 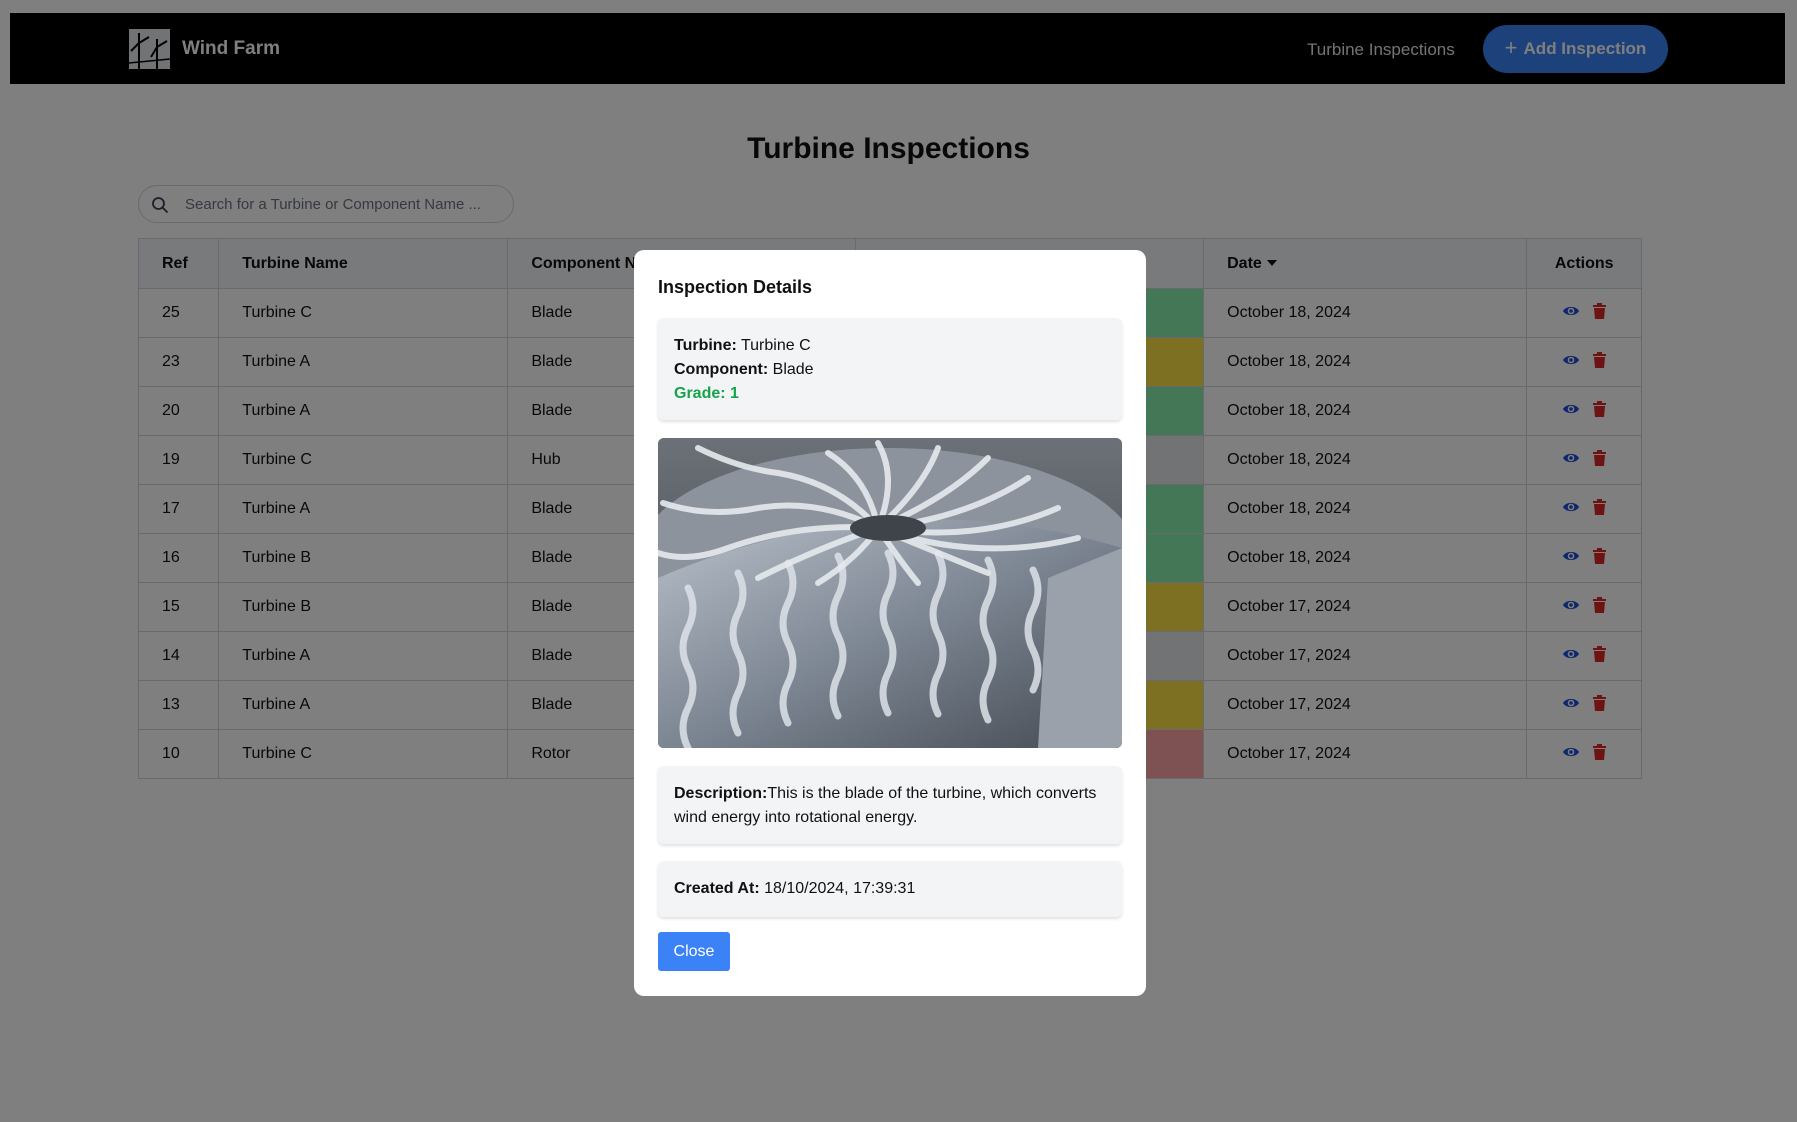 I want to click on component-label: Component:, so click(x=721, y=369).